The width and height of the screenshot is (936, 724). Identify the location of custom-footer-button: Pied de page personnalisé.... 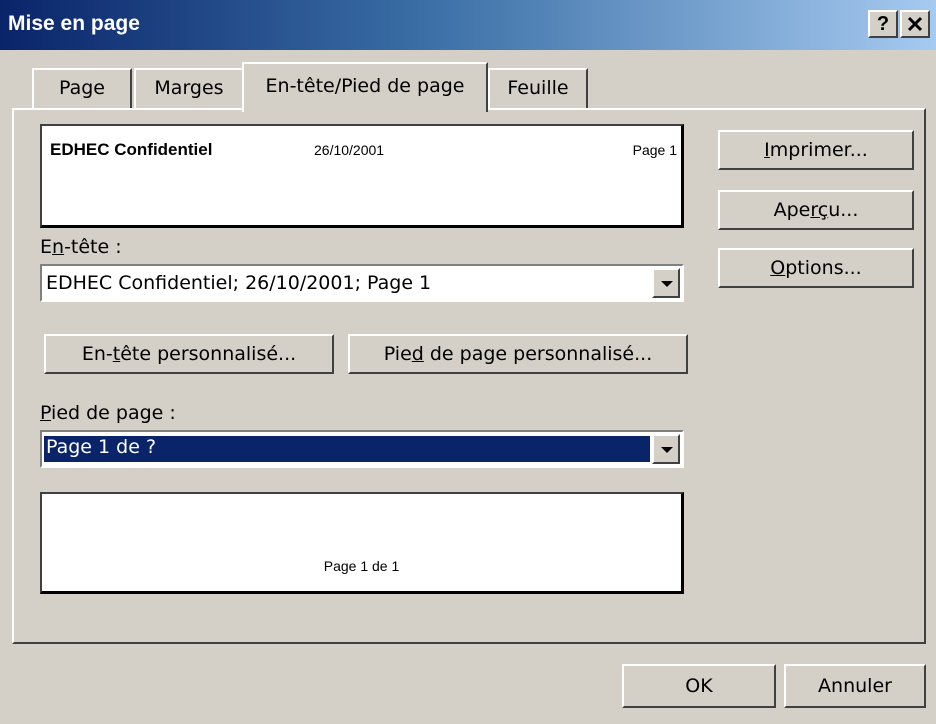
(518, 354).